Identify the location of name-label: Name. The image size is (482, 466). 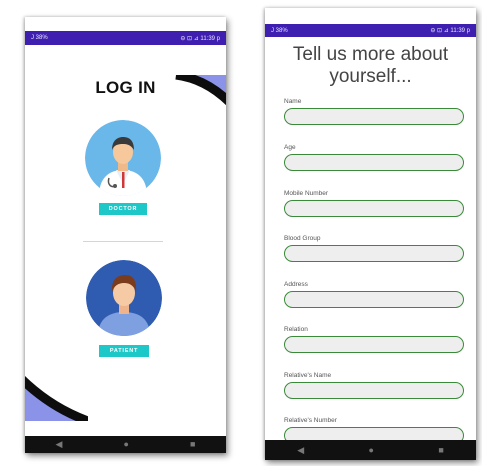
(293, 101).